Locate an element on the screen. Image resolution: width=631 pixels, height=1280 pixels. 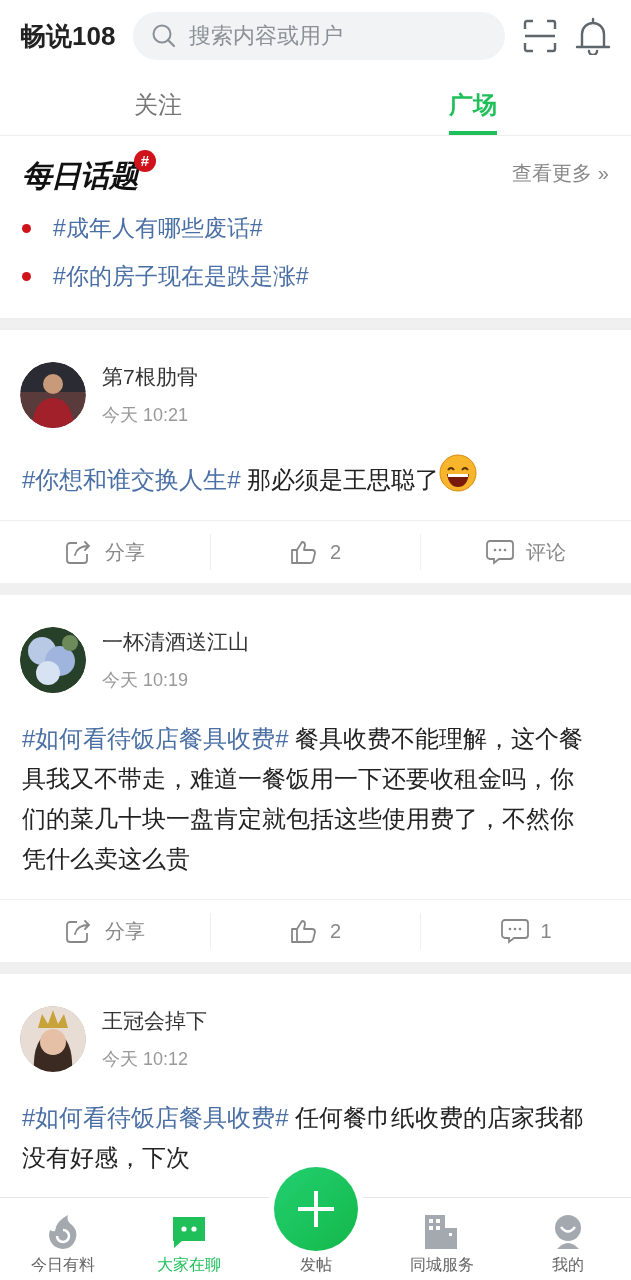
author-name: 第7根肋骨 is located at coordinates (150, 377).